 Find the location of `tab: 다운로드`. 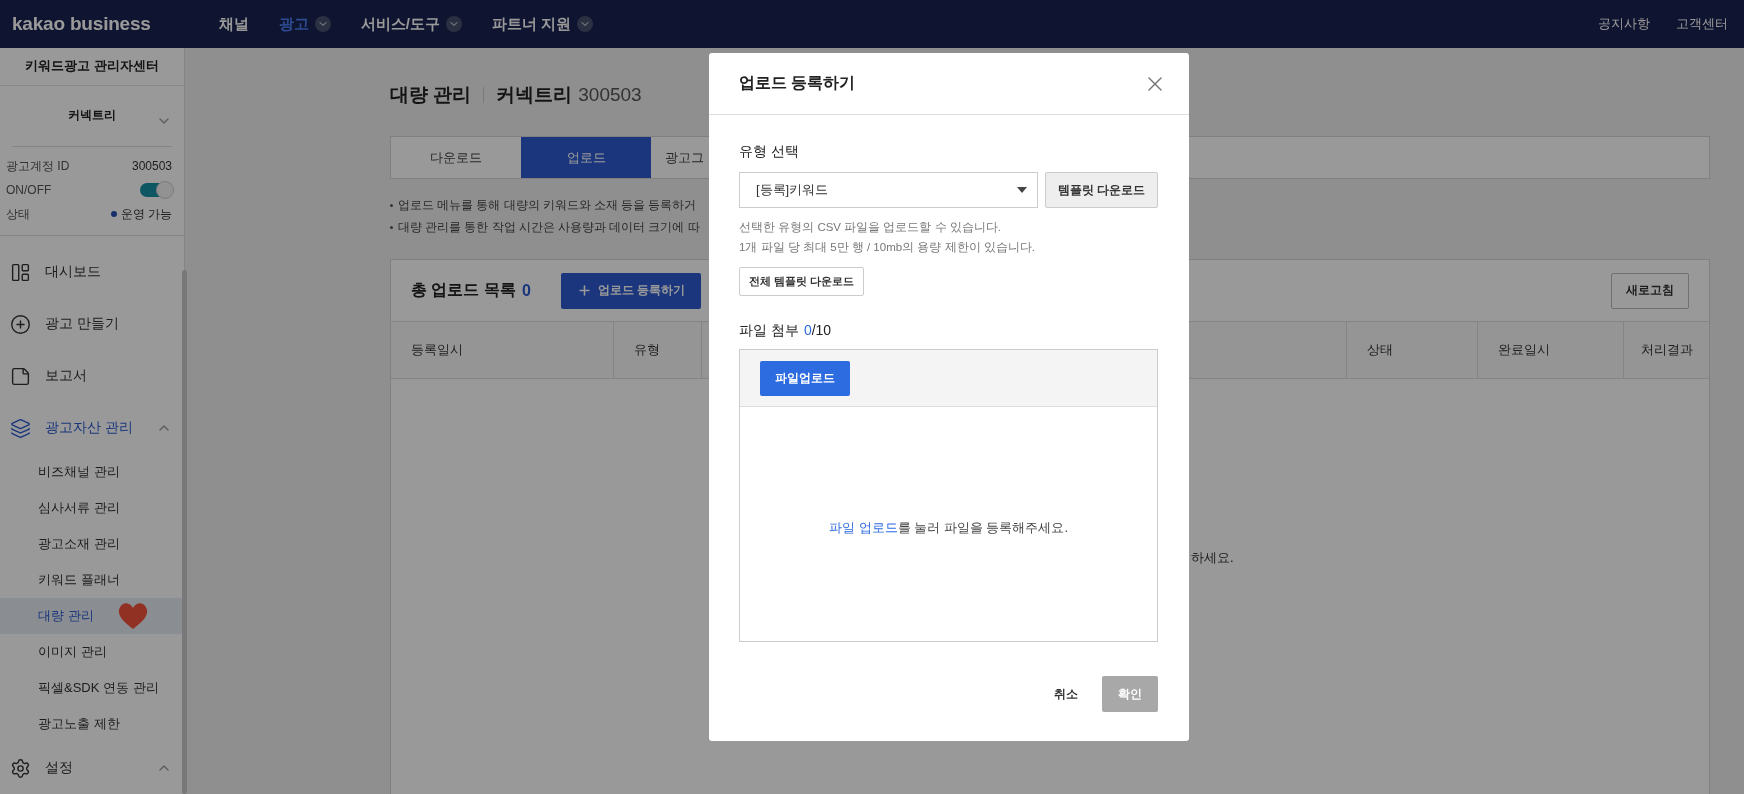

tab: 다운로드 is located at coordinates (456, 157).